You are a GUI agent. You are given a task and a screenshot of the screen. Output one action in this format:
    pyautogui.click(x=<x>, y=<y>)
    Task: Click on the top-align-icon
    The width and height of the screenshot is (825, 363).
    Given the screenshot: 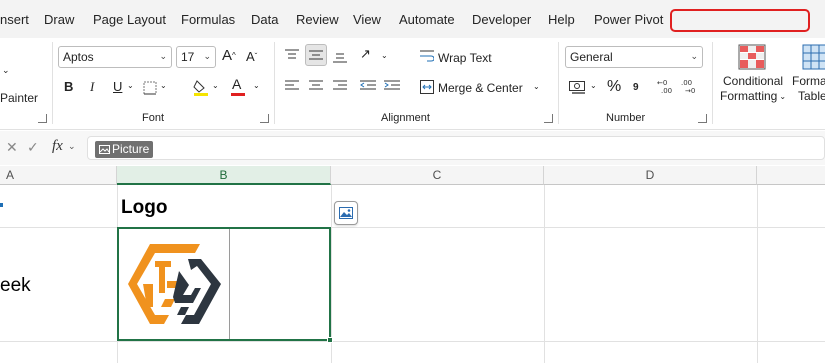 What is the action you would take?
    pyautogui.click(x=292, y=55)
    